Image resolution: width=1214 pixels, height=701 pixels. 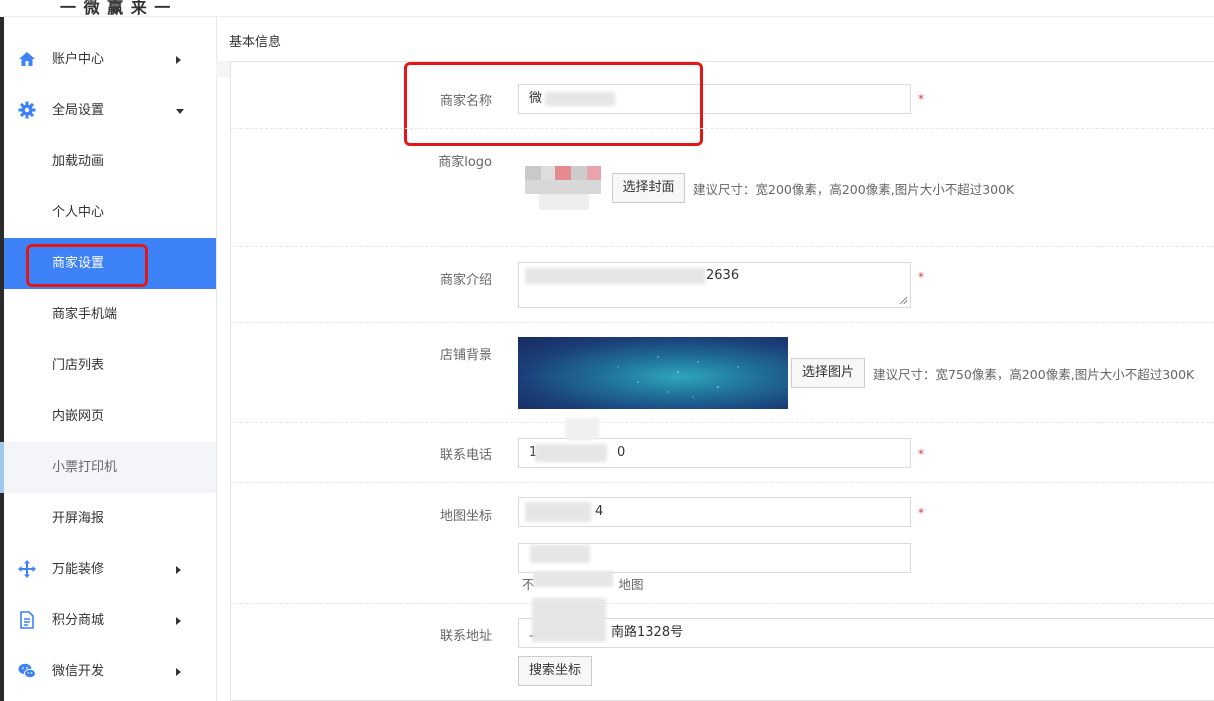 What do you see at coordinates (110, 416) in the screenshot?
I see `sidebar-item-embedded-page: 内嵌网页` at bounding box center [110, 416].